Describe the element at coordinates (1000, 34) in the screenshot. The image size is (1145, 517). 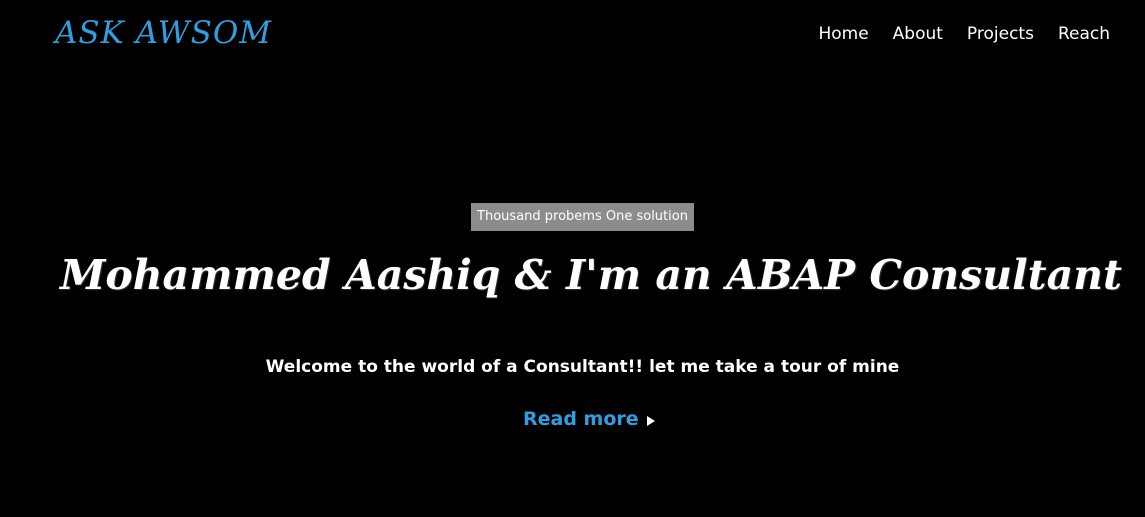
I see `nav-projects-link: Projects` at that location.